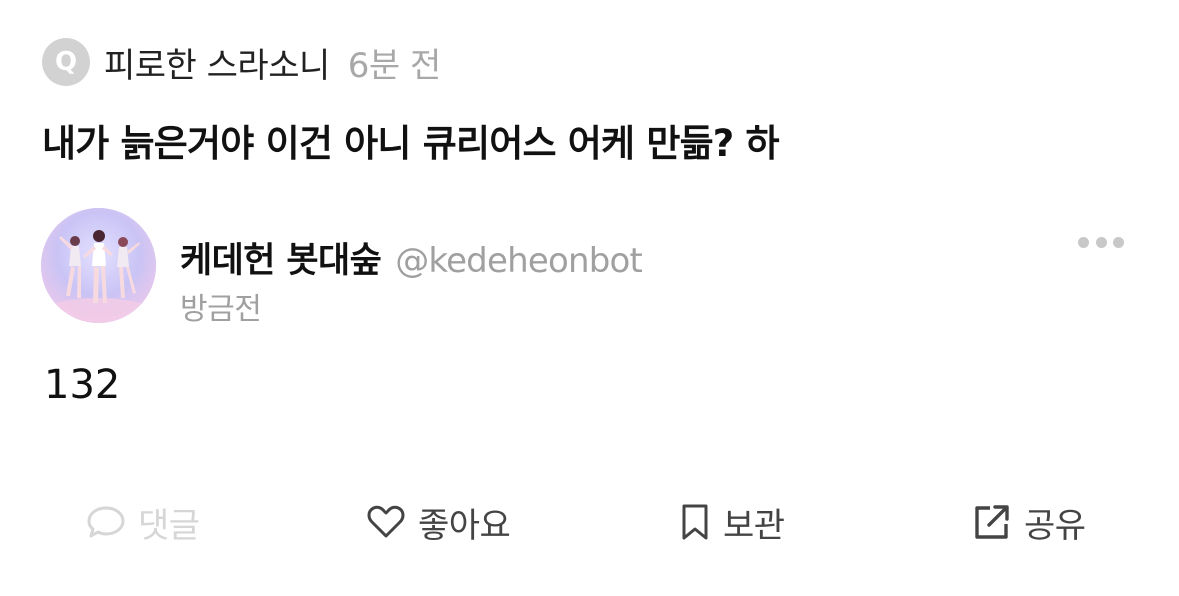 Image resolution: width=1179 pixels, height=596 pixels. What do you see at coordinates (66, 62) in the screenshot?
I see `question-badge-icon: Q` at bounding box center [66, 62].